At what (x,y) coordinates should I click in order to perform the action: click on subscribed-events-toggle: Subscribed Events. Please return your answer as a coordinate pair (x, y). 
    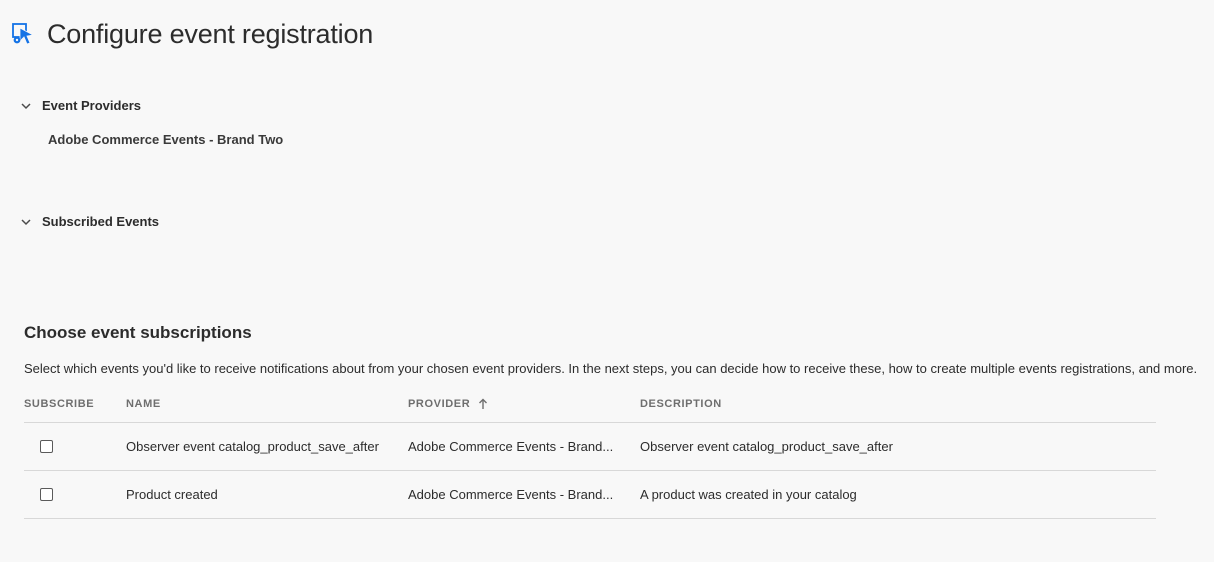
    Looking at the image, I should click on (89, 221).